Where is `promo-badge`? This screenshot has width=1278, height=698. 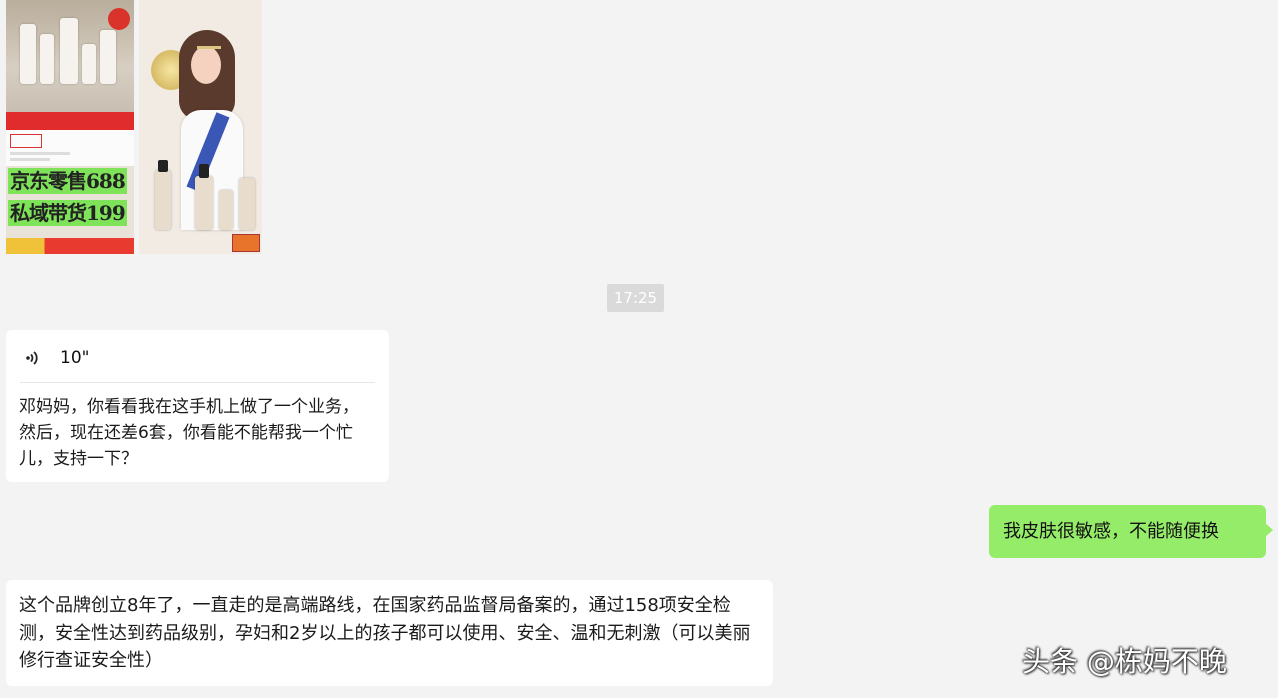 promo-badge is located at coordinates (119, 19).